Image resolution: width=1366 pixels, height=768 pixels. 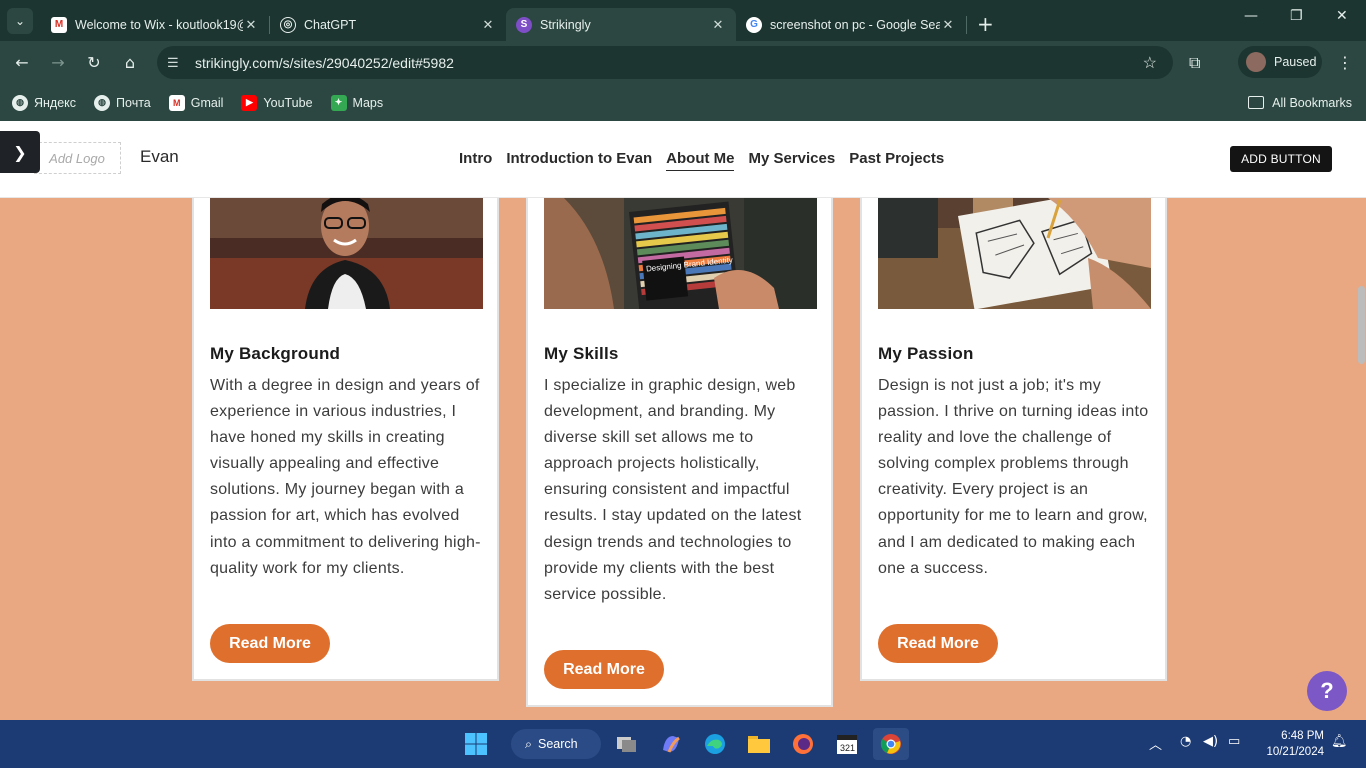 What do you see at coordinates (759, 744) in the screenshot?
I see `file-explorer-icon` at bounding box center [759, 744].